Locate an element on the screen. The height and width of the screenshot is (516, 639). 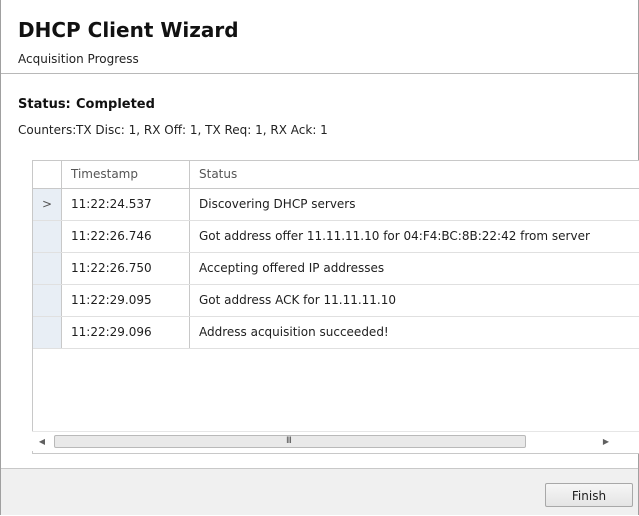
timestamp-cell: 11:22:29.096 is located at coordinates (126, 332).